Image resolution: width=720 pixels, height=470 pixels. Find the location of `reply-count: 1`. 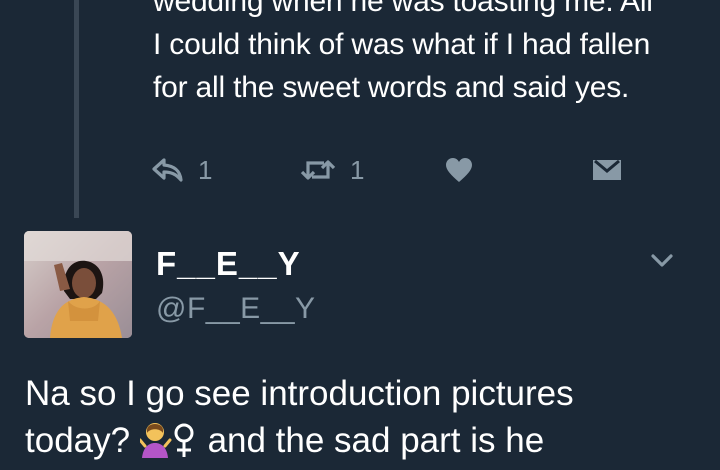

reply-count: 1 is located at coordinates (205, 170).